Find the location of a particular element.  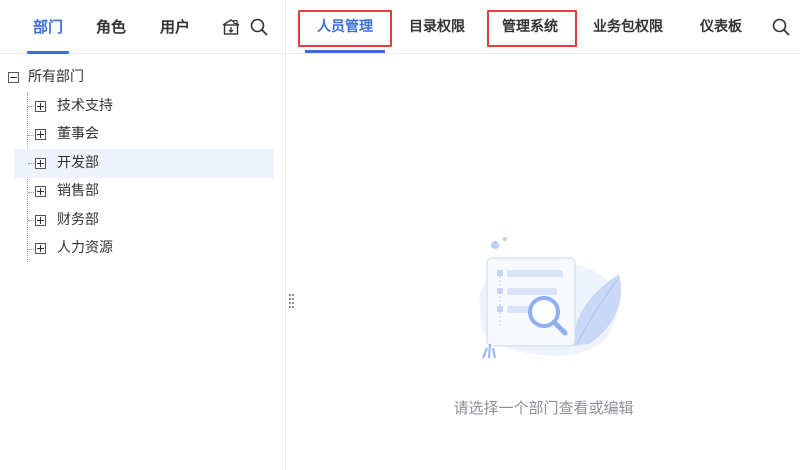

document-search-icon is located at coordinates (549, 301).